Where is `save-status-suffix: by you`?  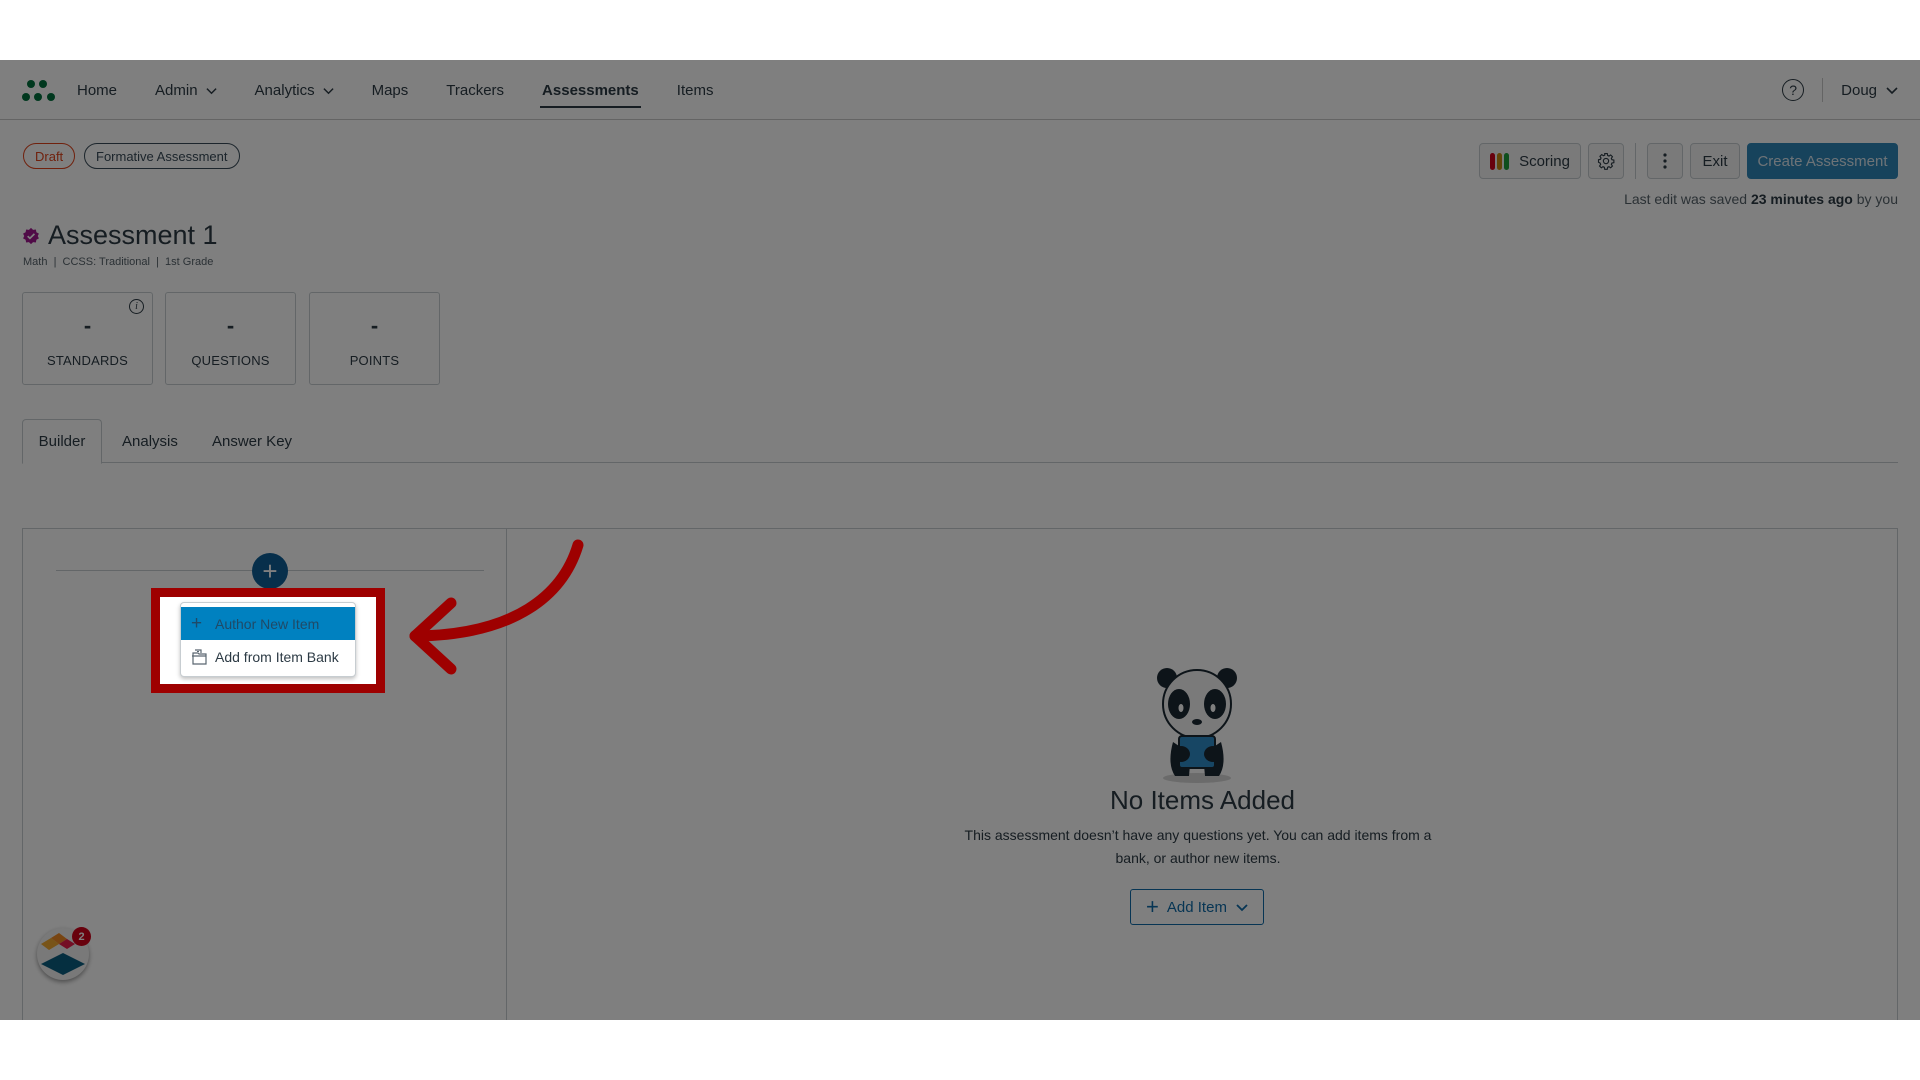
save-status-suffix: by you is located at coordinates (1875, 199).